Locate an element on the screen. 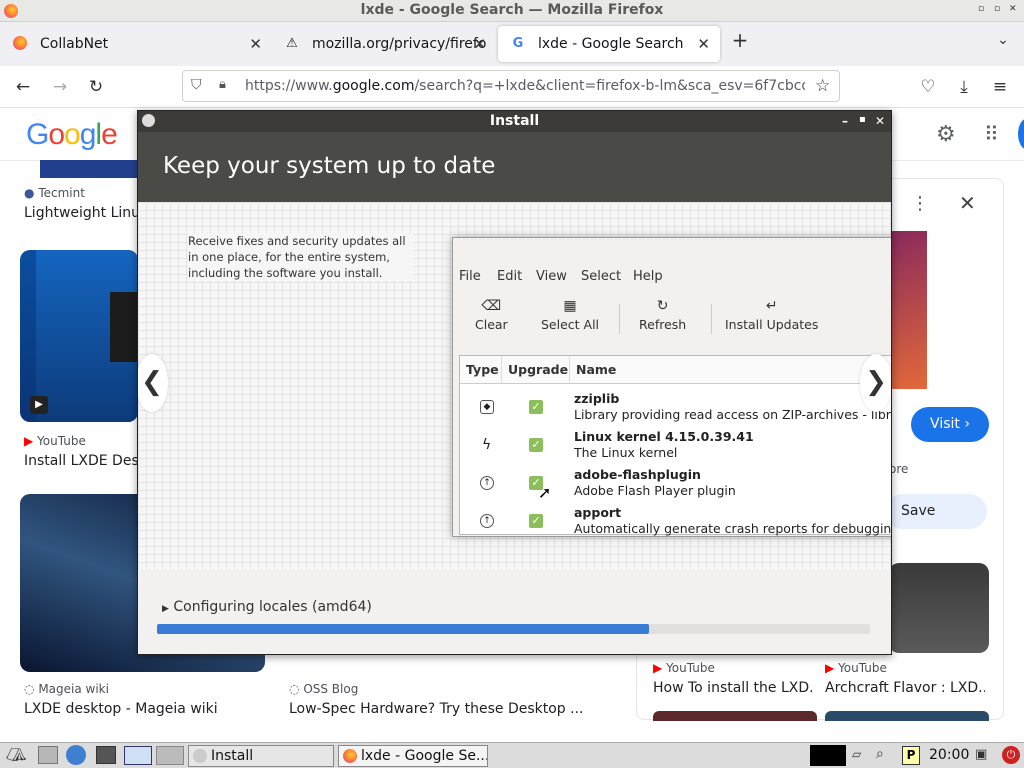  desktop-pager is located at coordinates (170, 755).